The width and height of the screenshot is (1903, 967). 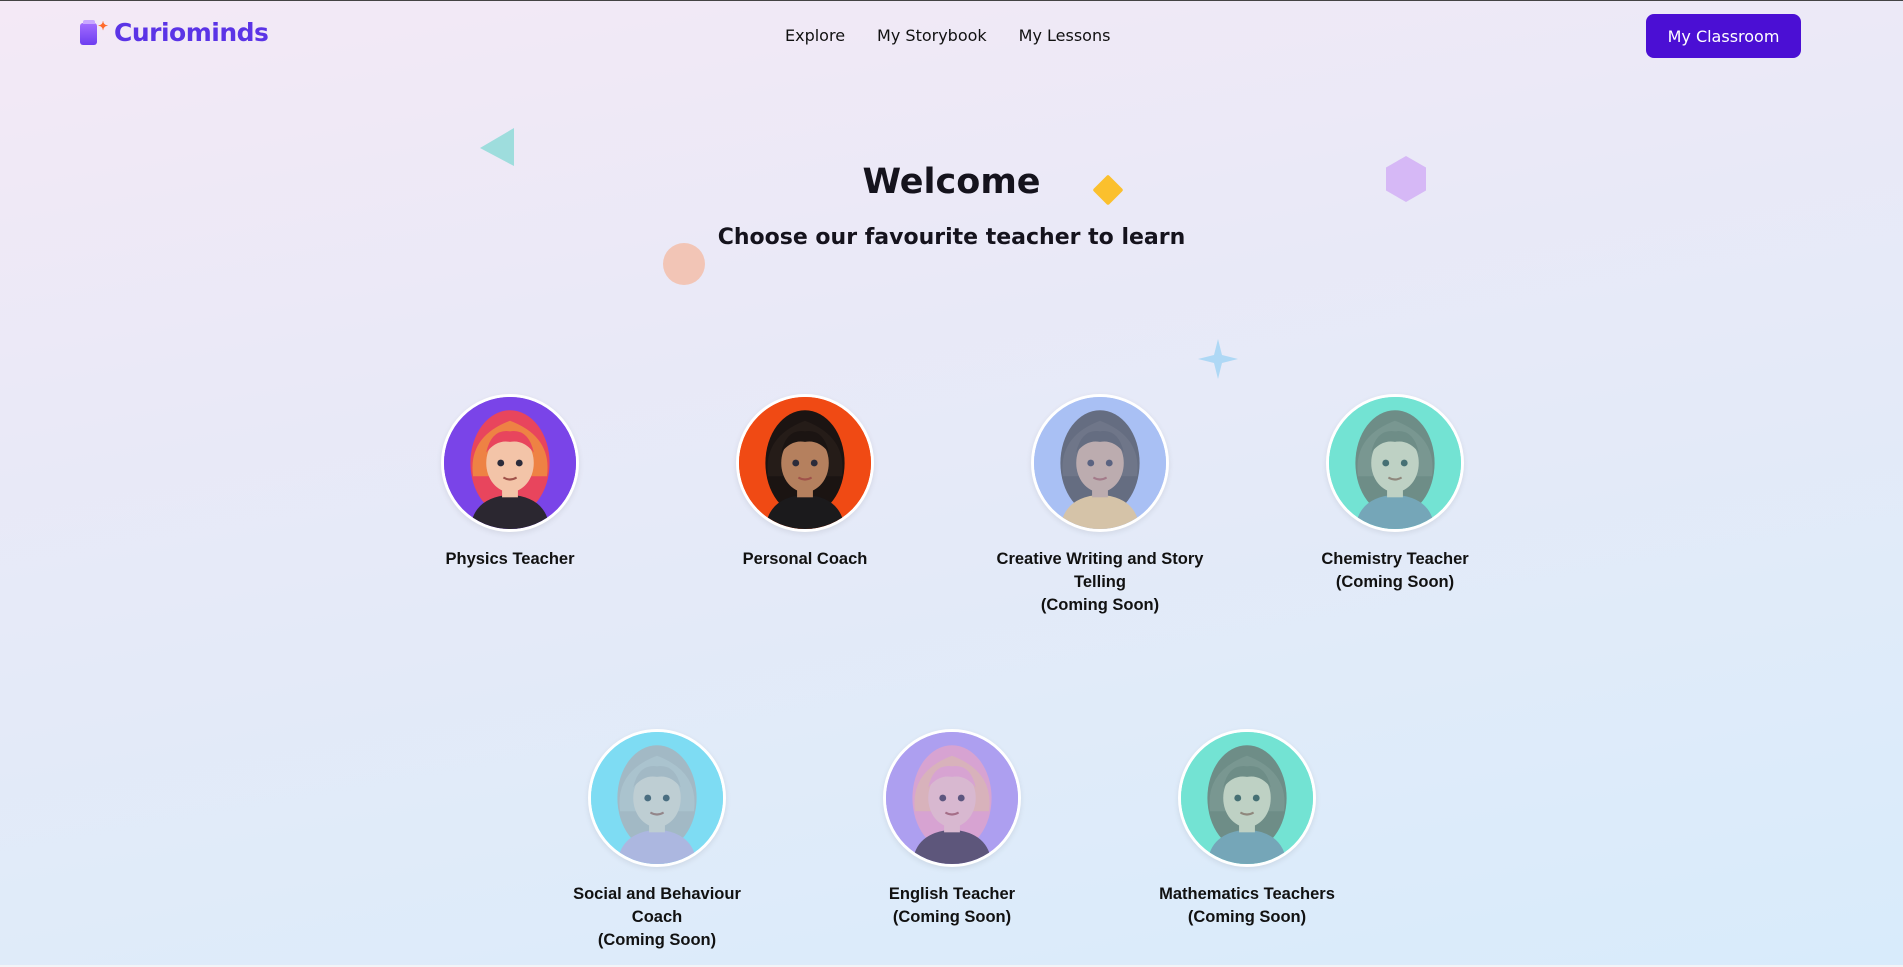 I want to click on teacher-name: Mathematics Teachers, so click(x=1247, y=894).